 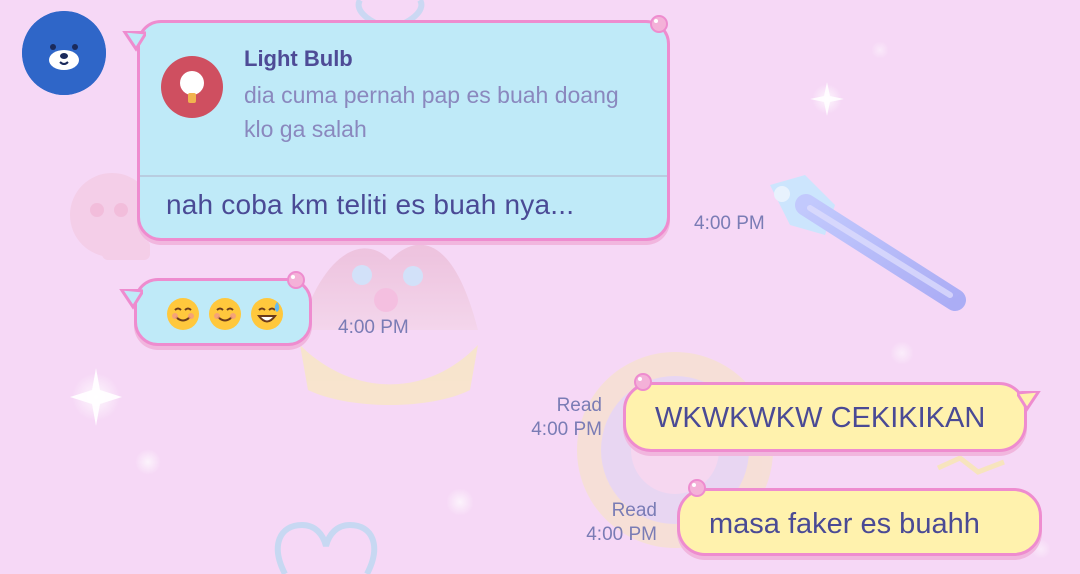 I want to click on emoji-row, so click(x=225, y=315).